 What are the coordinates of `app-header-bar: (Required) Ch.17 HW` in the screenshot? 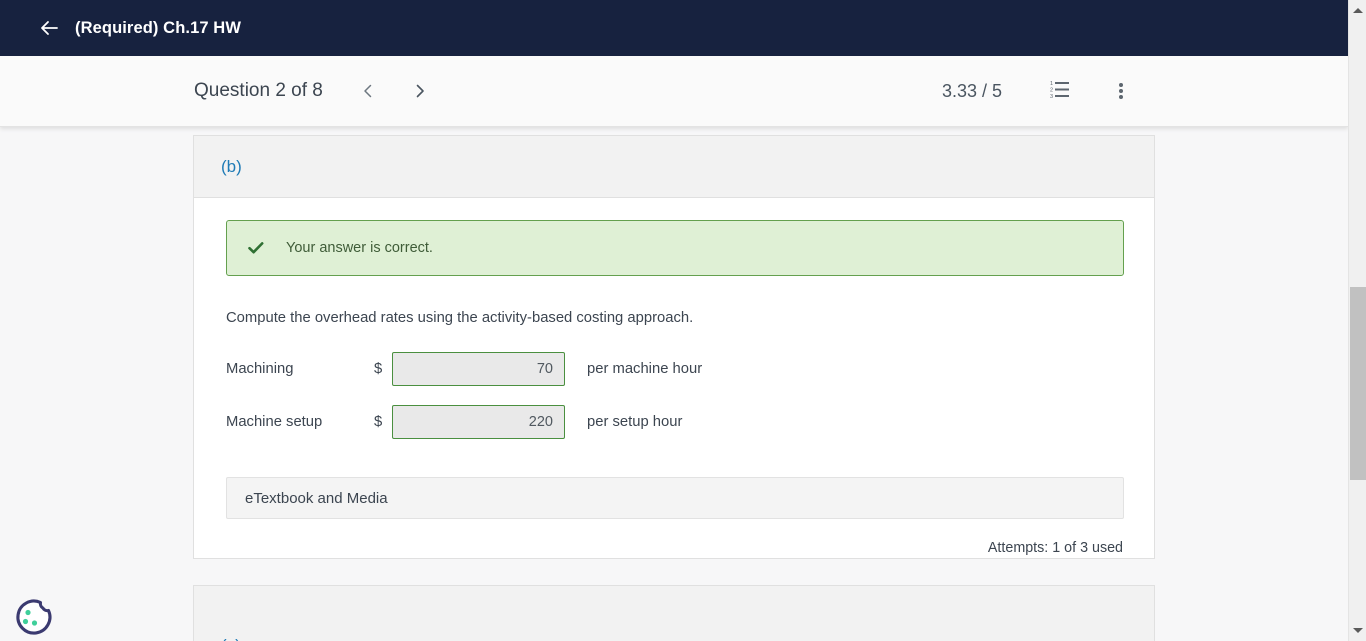 It's located at (674, 28).